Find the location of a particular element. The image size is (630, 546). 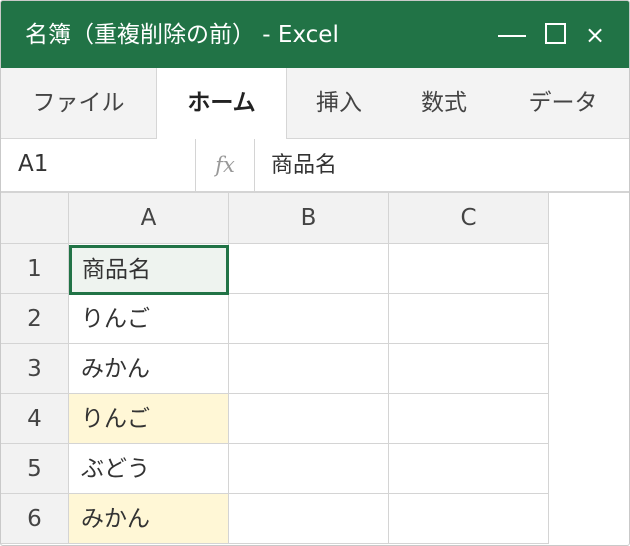

cell-b2 is located at coordinates (309, 319).